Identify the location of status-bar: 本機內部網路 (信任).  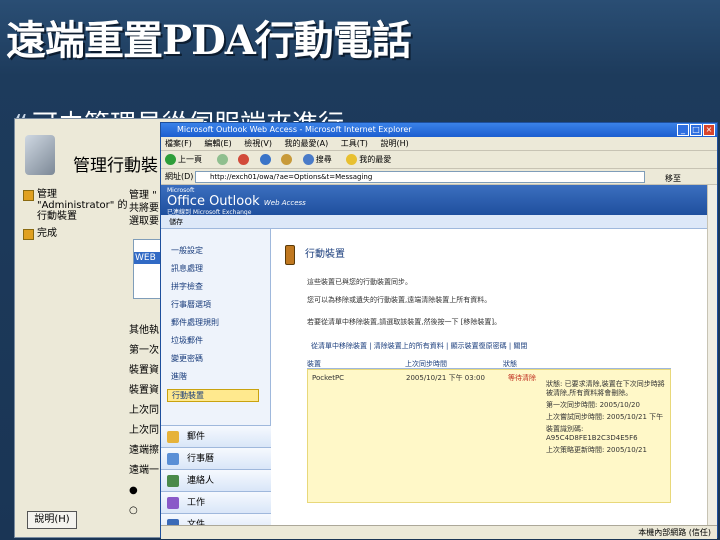
(439, 532).